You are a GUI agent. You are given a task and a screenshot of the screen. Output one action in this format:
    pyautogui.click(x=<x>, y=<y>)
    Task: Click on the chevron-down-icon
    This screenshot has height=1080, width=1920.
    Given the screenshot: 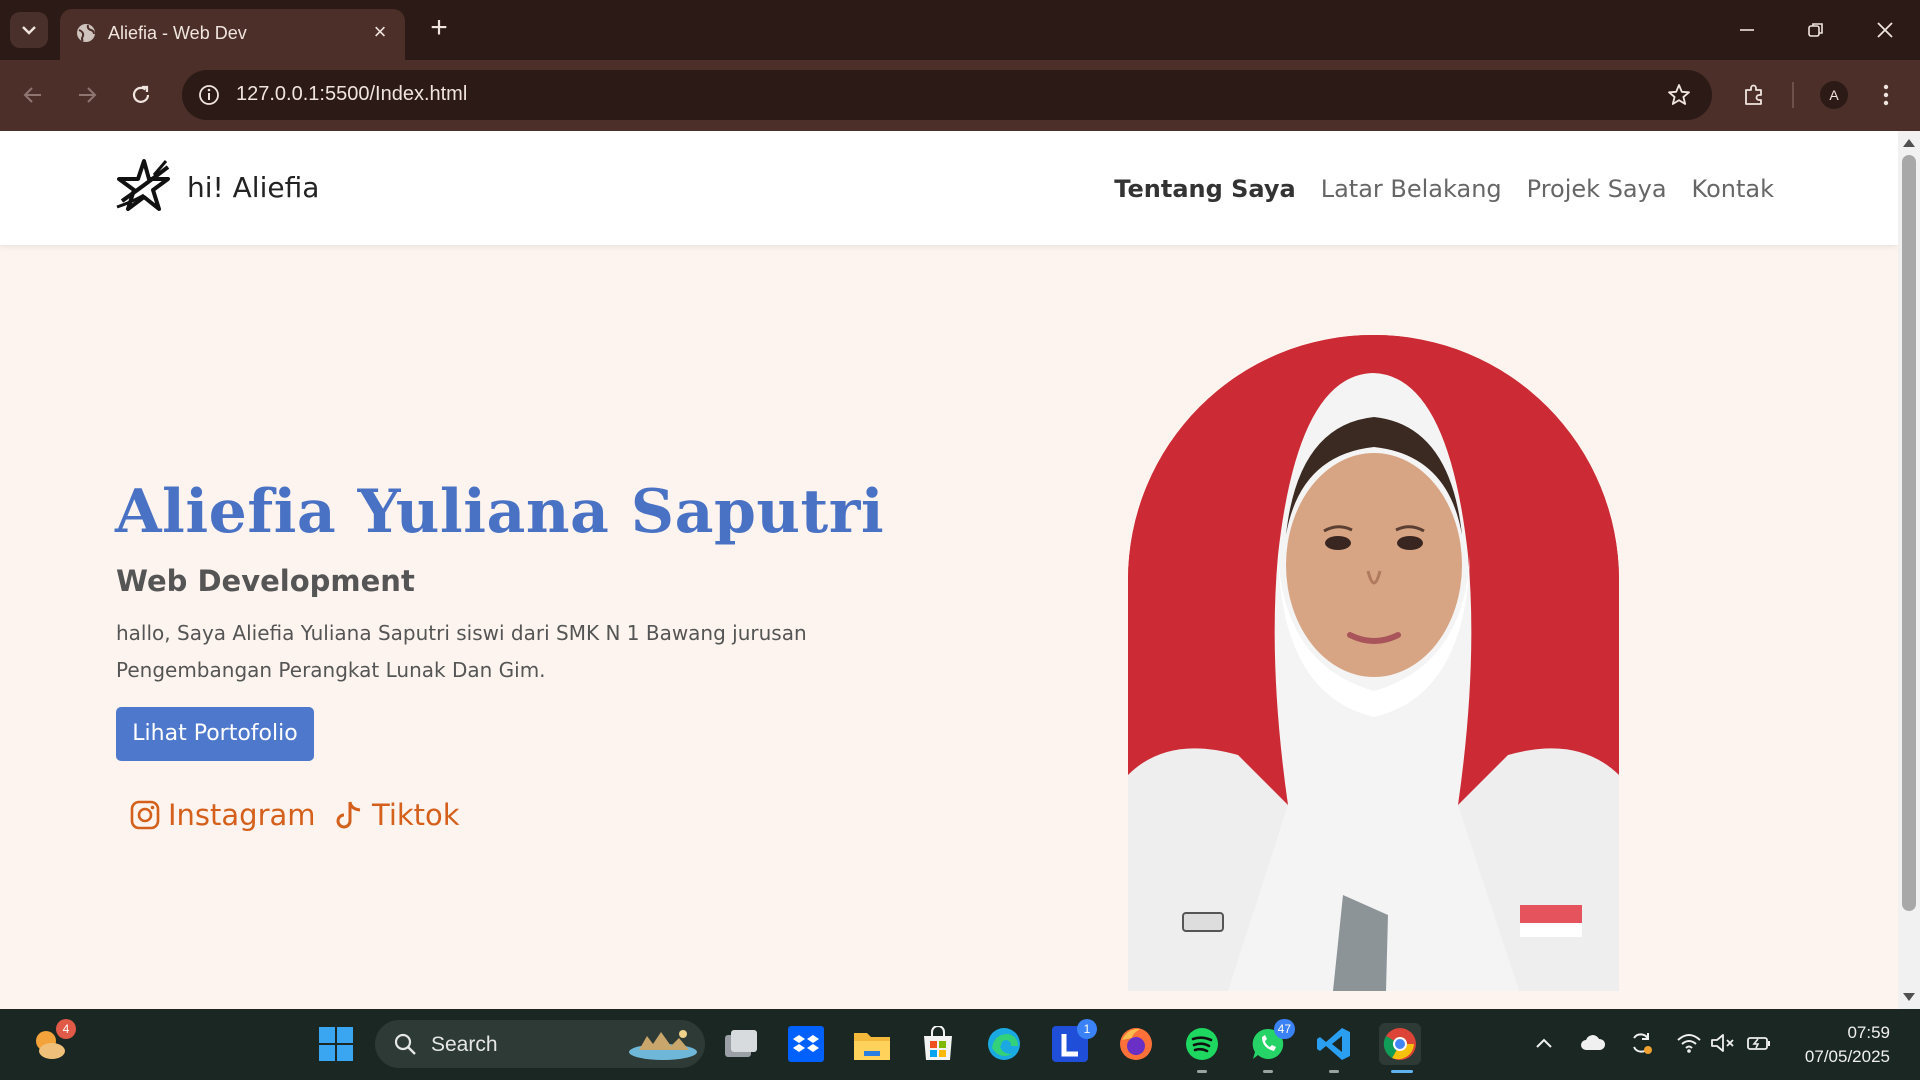 What is the action you would take?
    pyautogui.click(x=29, y=30)
    